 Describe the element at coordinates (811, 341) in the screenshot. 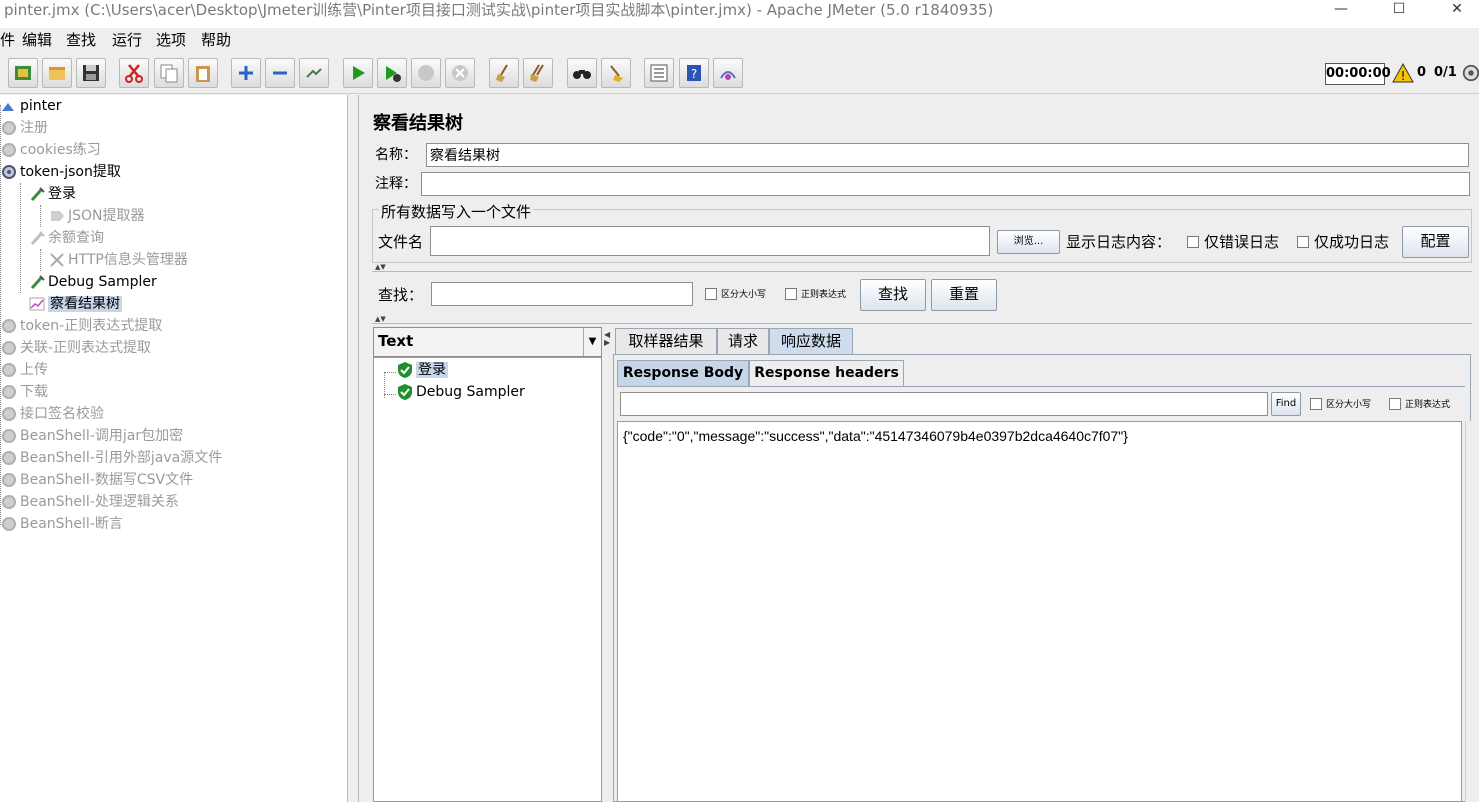

I see `tab-response-data: 响应数据` at that location.